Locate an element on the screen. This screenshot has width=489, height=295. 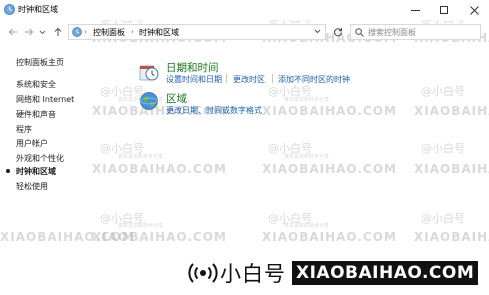
navigation-bar: › 控制面板 › 时钟和区域 搜索控制面板 is located at coordinates (244, 32).